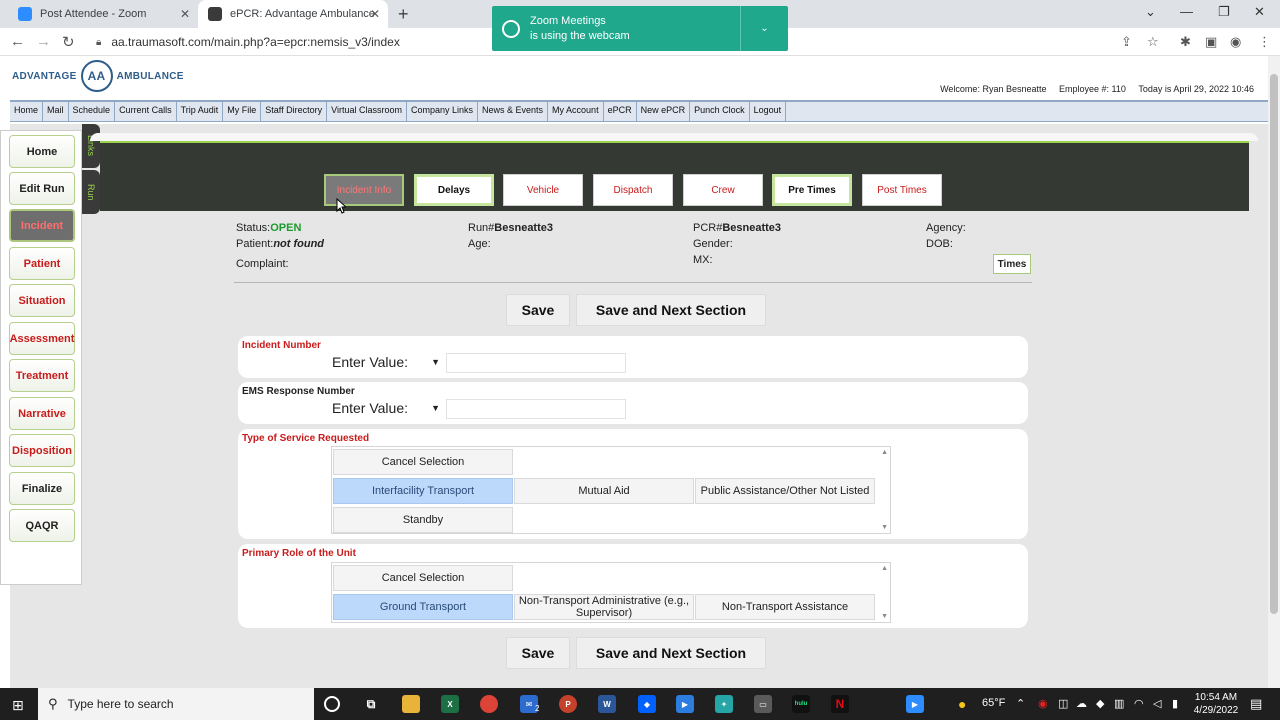 The width and height of the screenshot is (1280, 720). Describe the element at coordinates (993, 703) in the screenshot. I see `weather-temp: 65°F` at that location.